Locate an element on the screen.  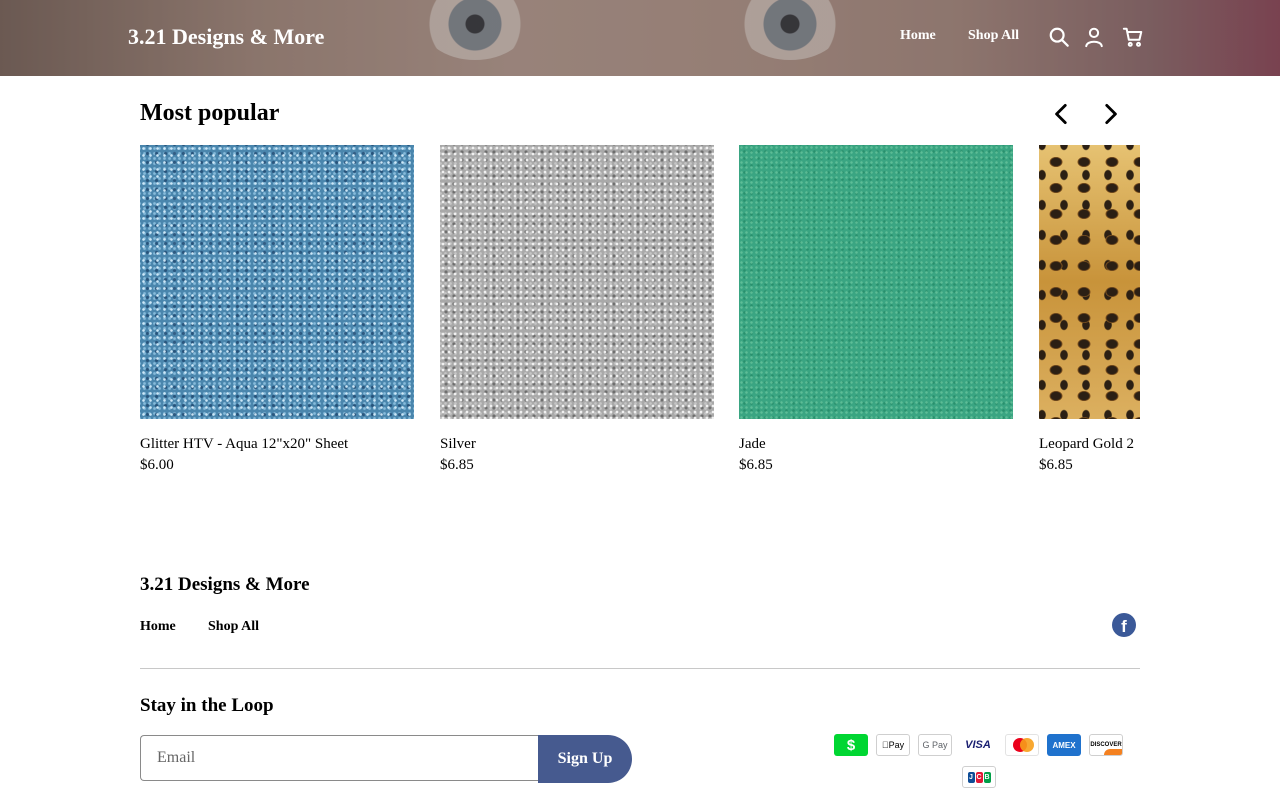
discover-icon: DISCOVER is located at coordinates (1106, 745).